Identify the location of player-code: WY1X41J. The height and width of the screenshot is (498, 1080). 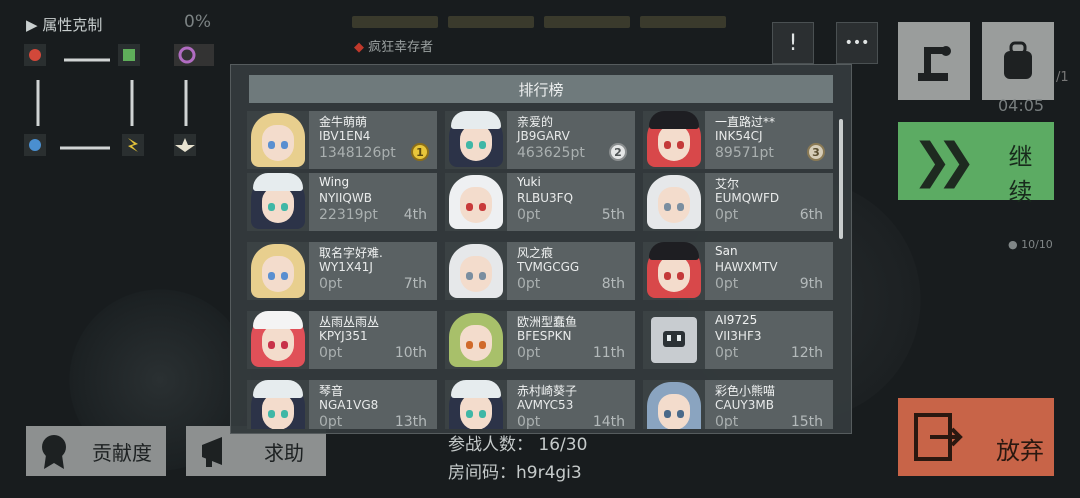
(346, 267).